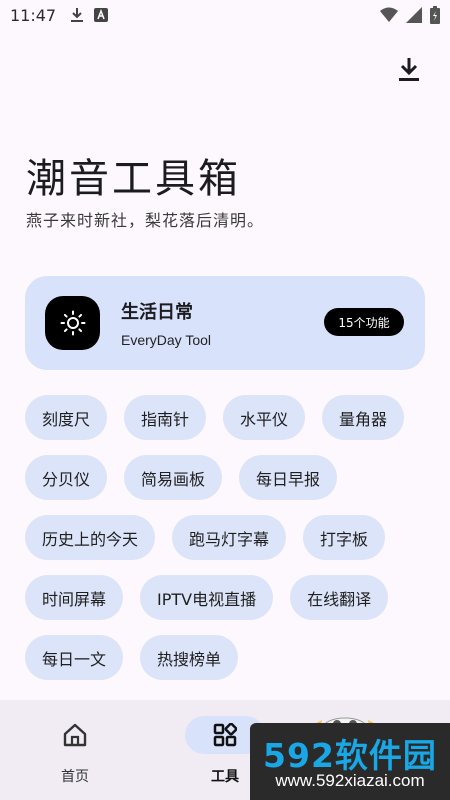  I want to click on tool-chip-compass: 指南针, so click(165, 417).